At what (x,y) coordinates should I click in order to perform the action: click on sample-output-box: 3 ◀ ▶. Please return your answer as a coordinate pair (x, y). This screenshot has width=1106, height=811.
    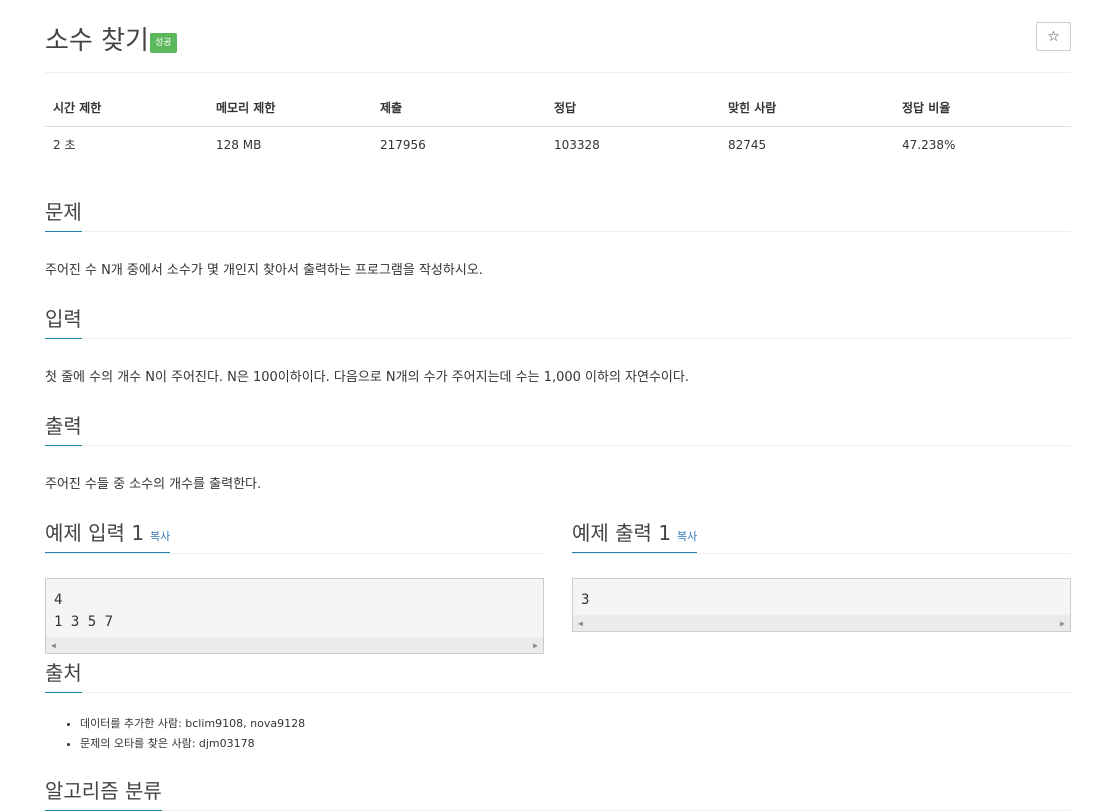
    Looking at the image, I should click on (821, 605).